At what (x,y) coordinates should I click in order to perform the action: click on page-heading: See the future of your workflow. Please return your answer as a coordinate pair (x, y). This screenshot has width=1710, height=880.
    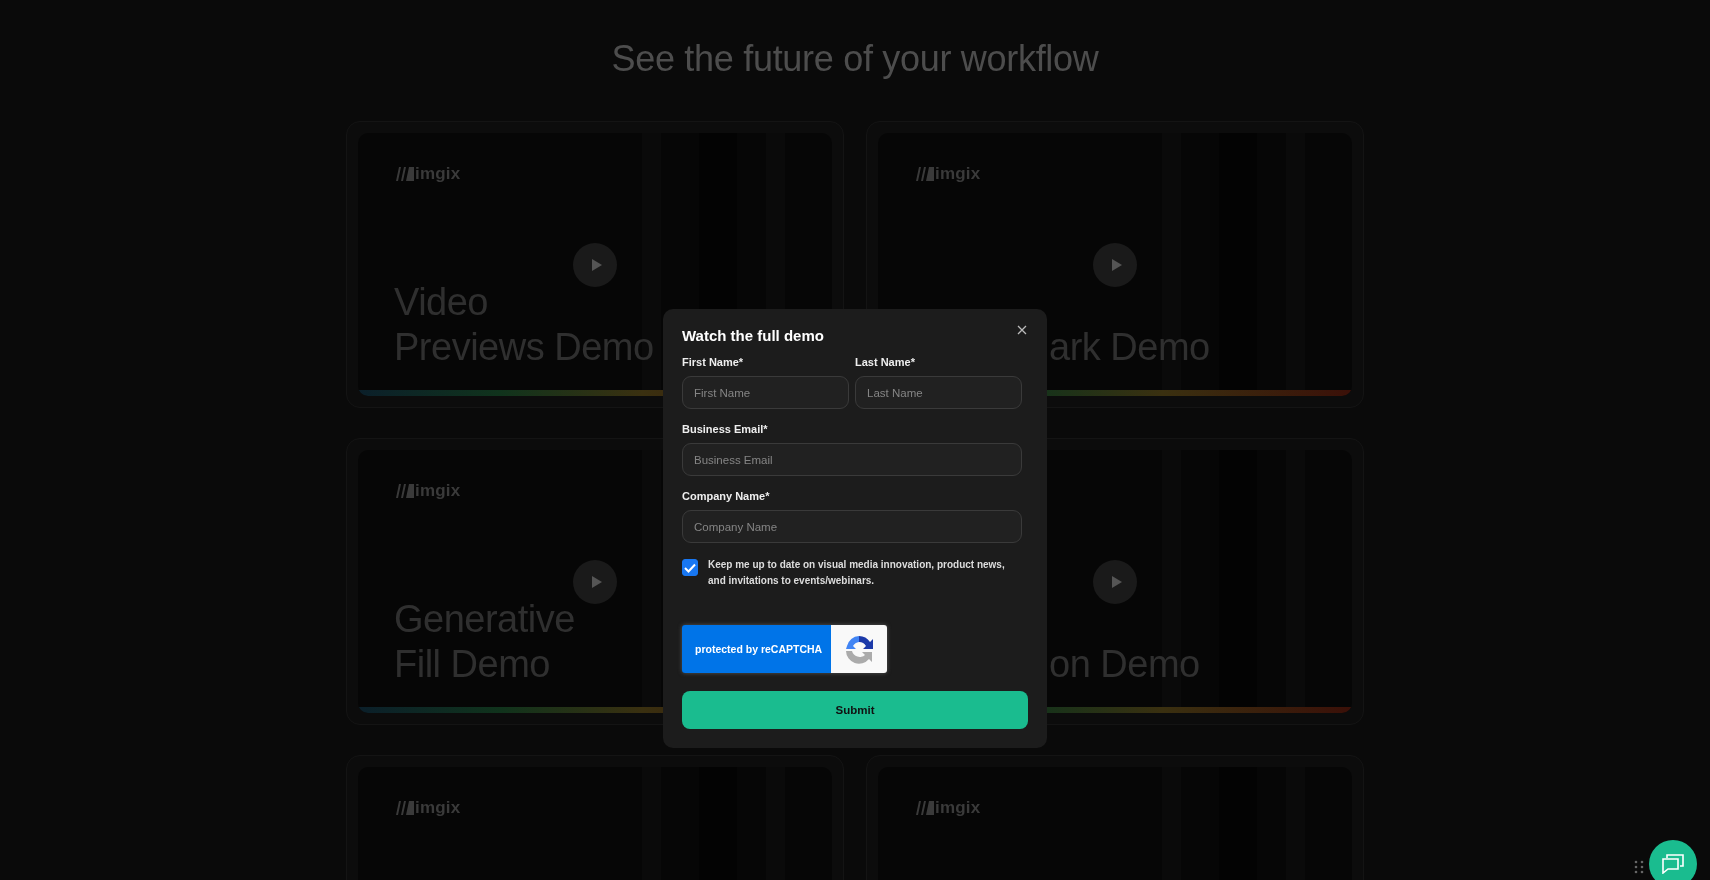
    Looking at the image, I should click on (855, 59).